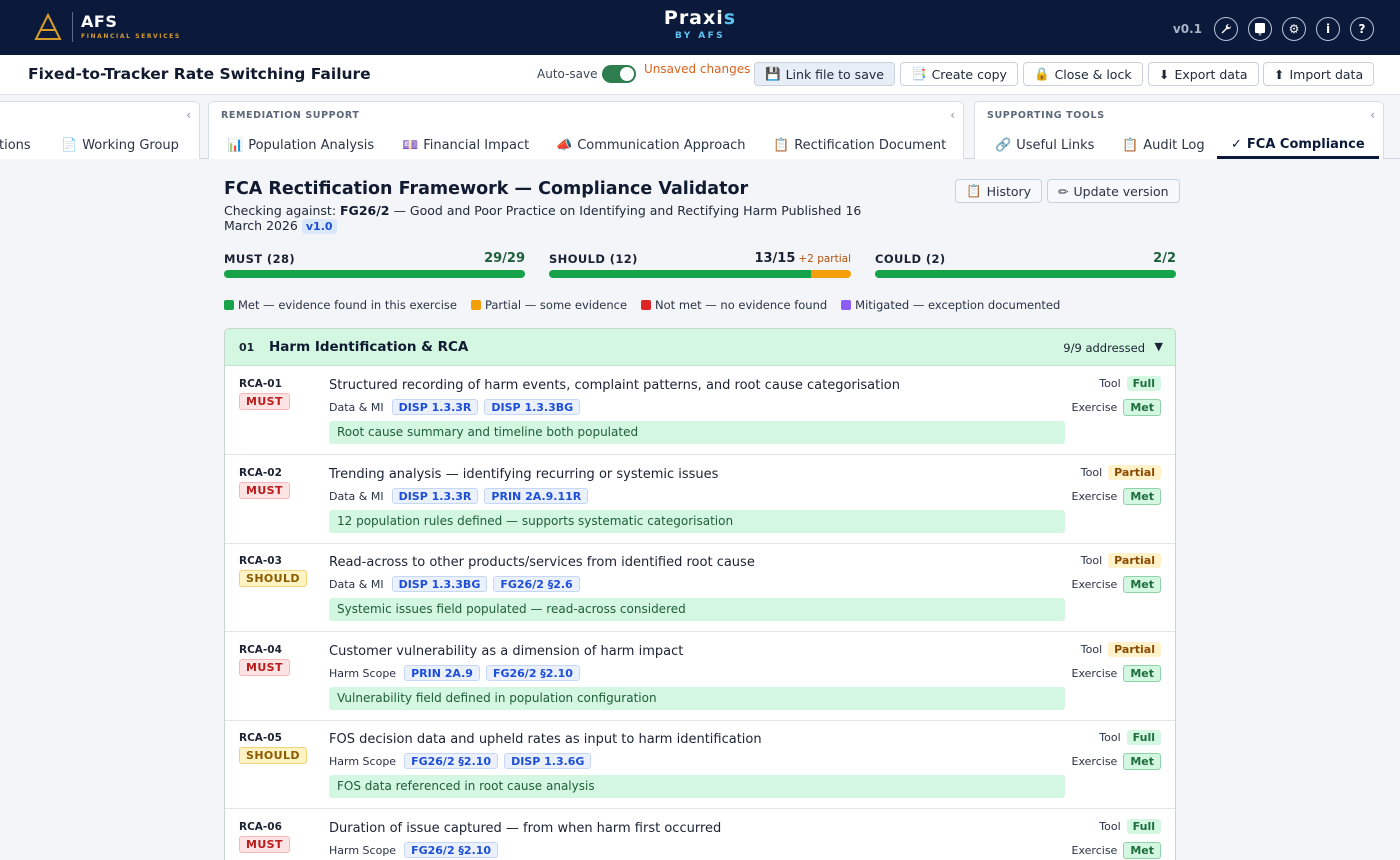 This screenshot has height=860, width=1400. I want to click on requirement-id: RCA-03, so click(260, 561).